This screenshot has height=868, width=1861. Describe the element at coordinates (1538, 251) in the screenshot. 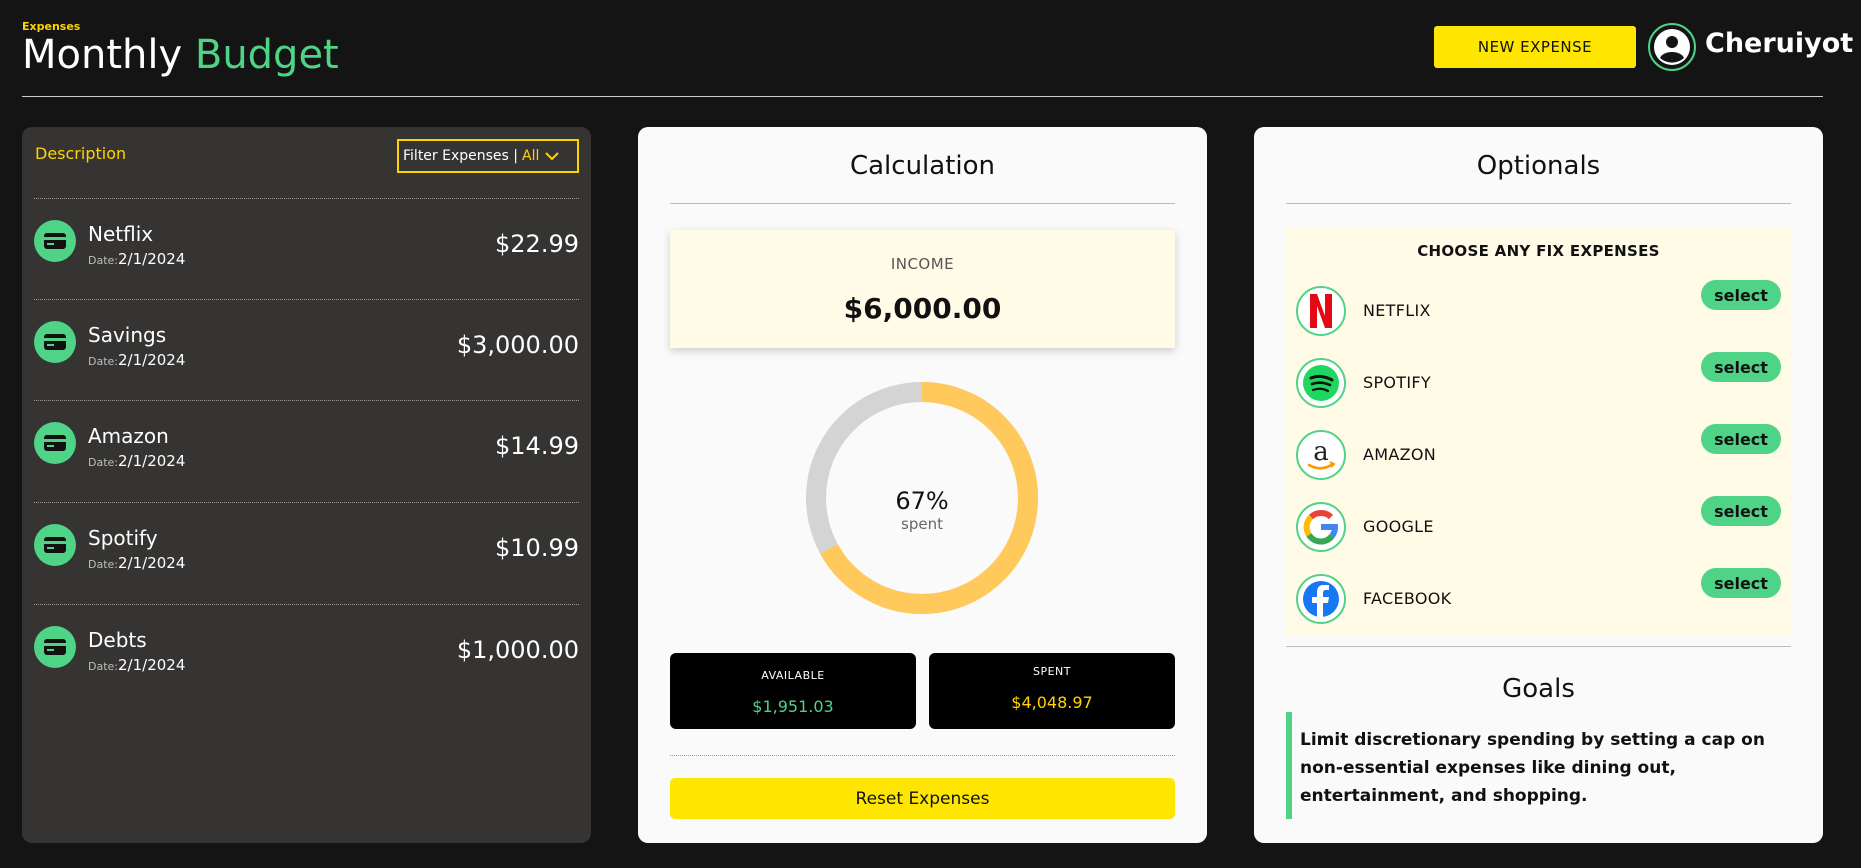

I see `fixed-expenses-heading: CHOOSE ANY FIX EXPENSES` at that location.